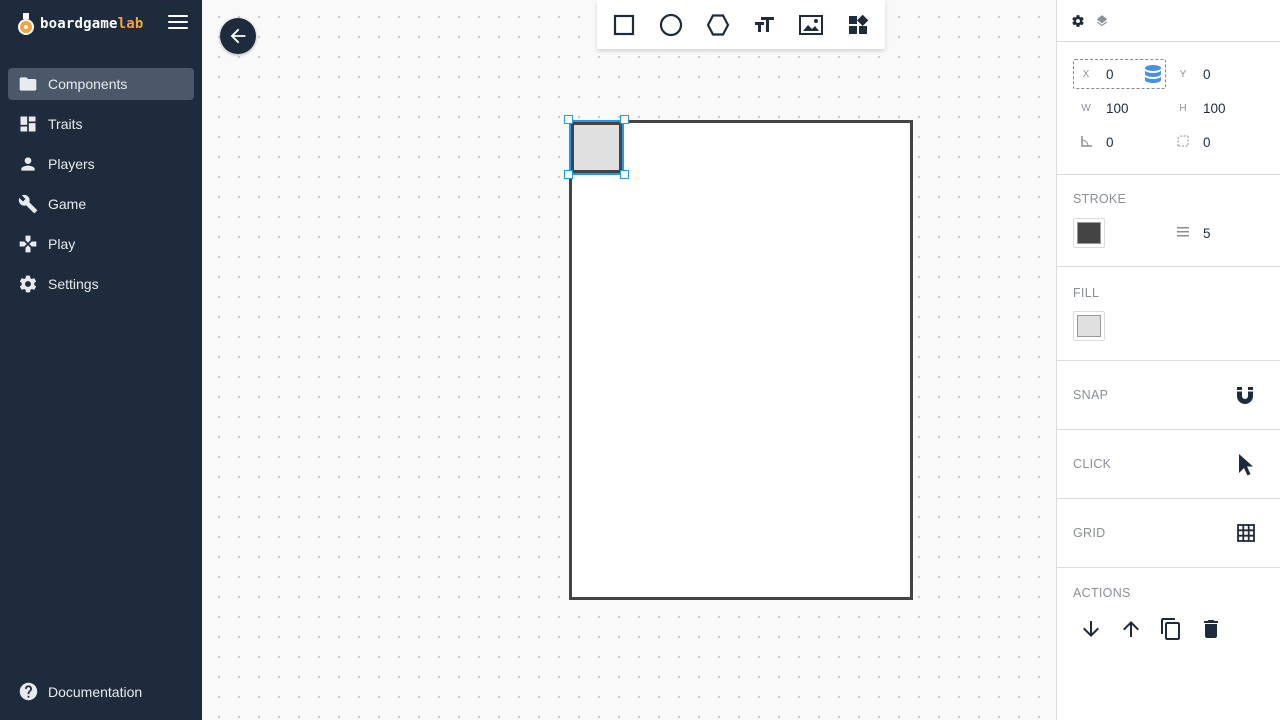  What do you see at coordinates (26, 24) in the screenshot?
I see `flask-logo-icon` at bounding box center [26, 24].